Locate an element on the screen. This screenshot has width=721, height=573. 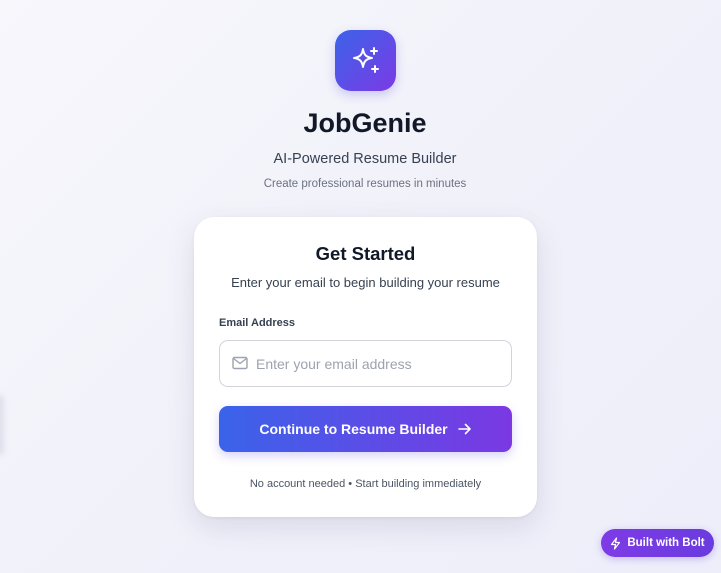
continue-button-label: Continue to Resume Builder is located at coordinates (353, 429).